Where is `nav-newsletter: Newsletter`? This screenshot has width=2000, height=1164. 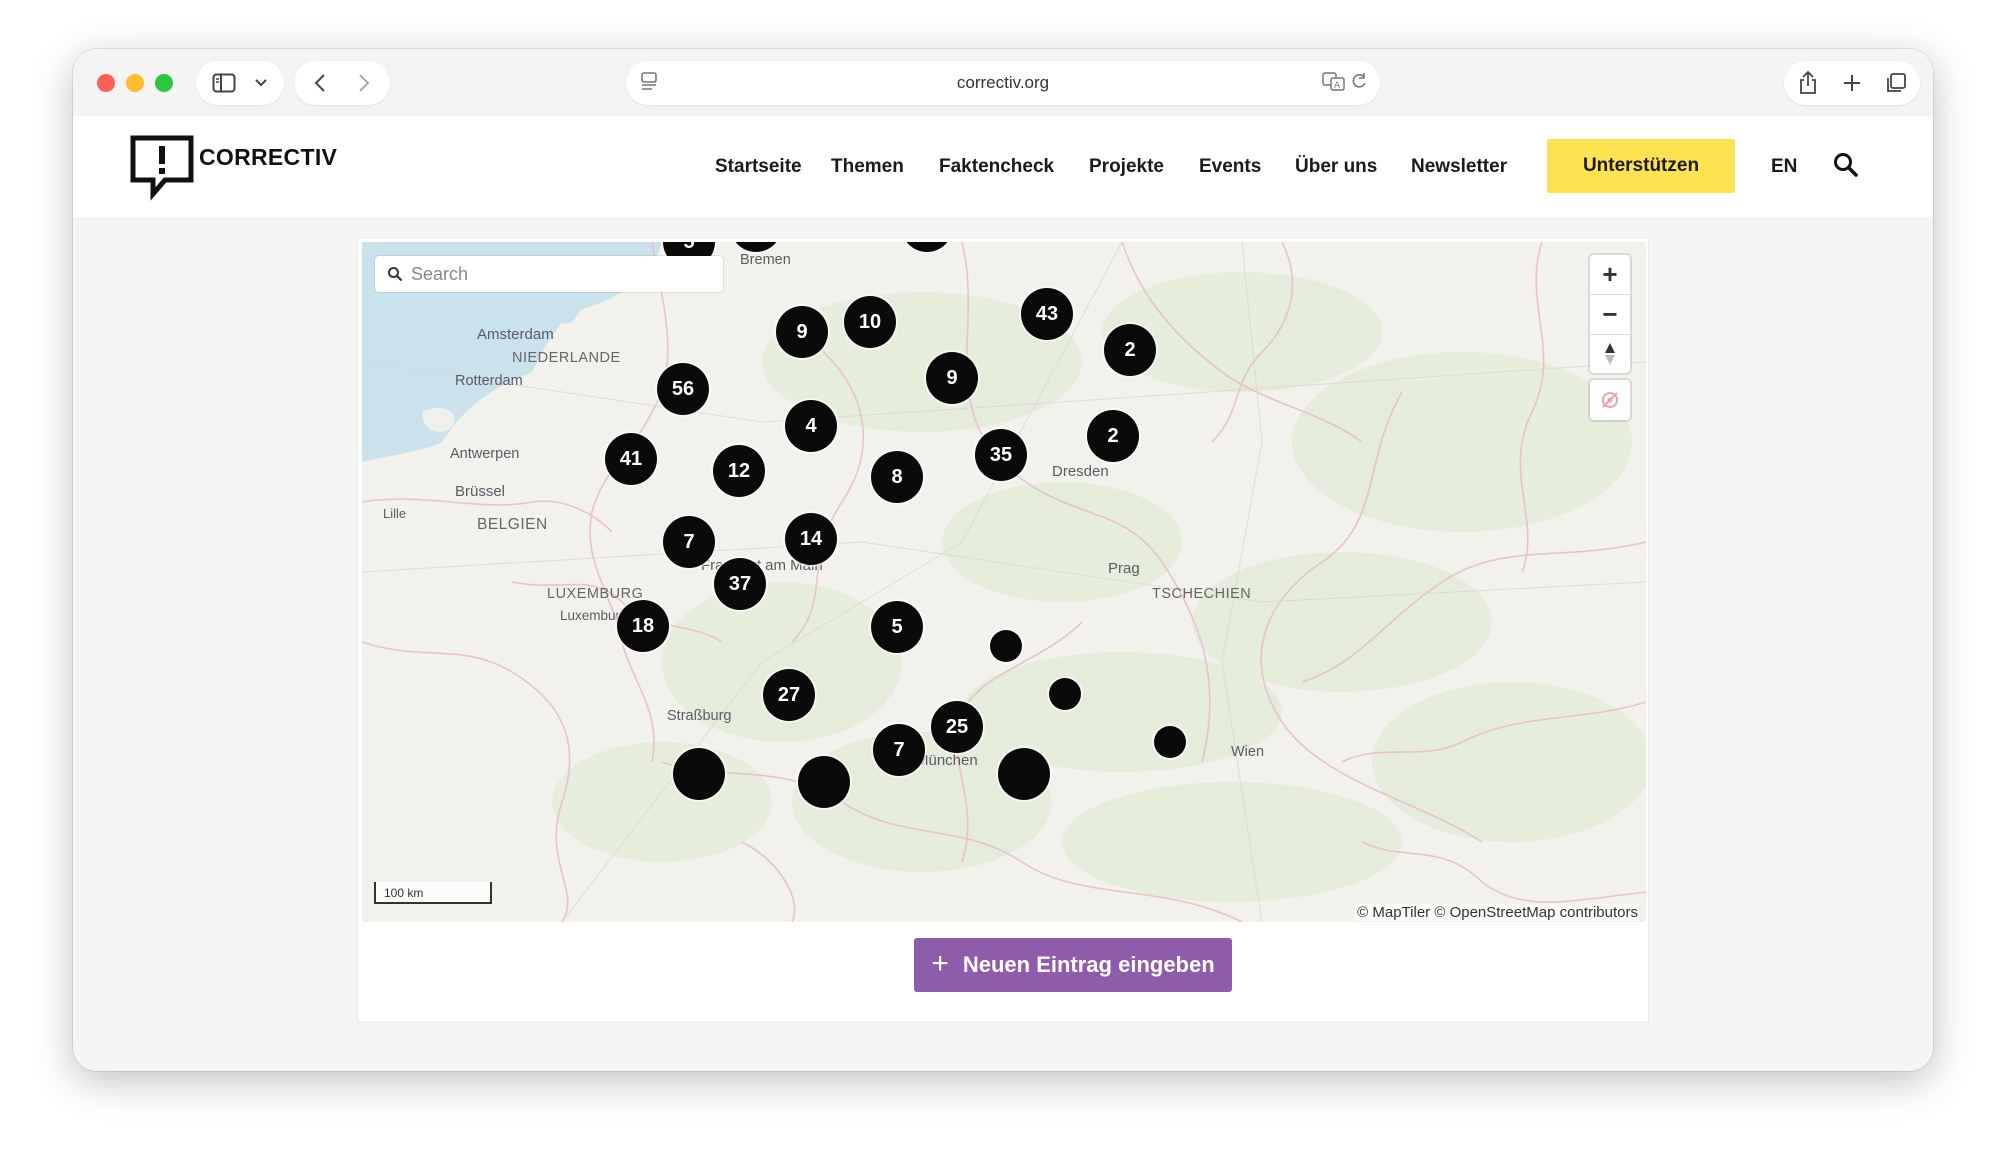 nav-newsletter: Newsletter is located at coordinates (1459, 167).